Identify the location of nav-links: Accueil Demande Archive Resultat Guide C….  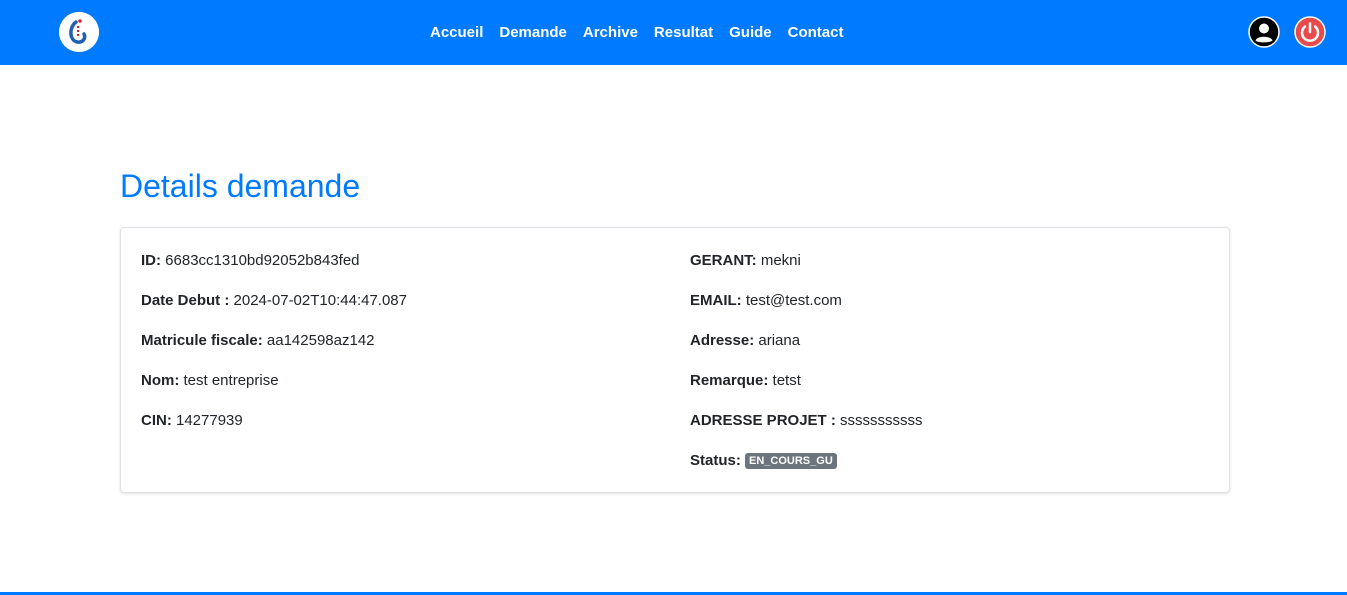
(636, 32).